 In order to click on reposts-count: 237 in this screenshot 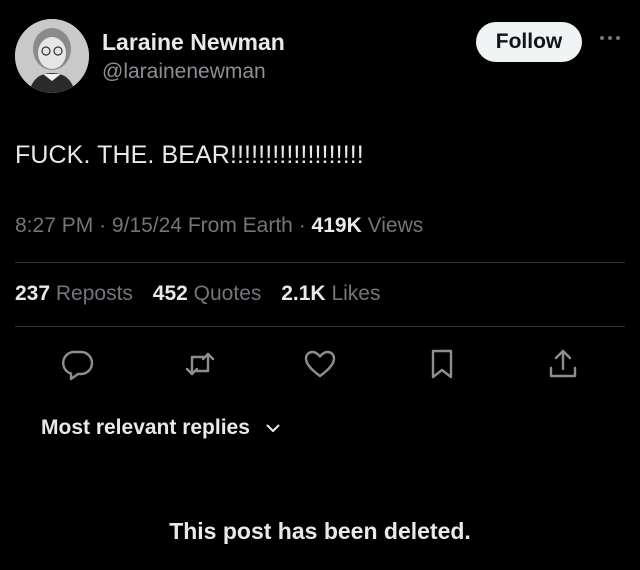, I will do `click(33, 293)`.